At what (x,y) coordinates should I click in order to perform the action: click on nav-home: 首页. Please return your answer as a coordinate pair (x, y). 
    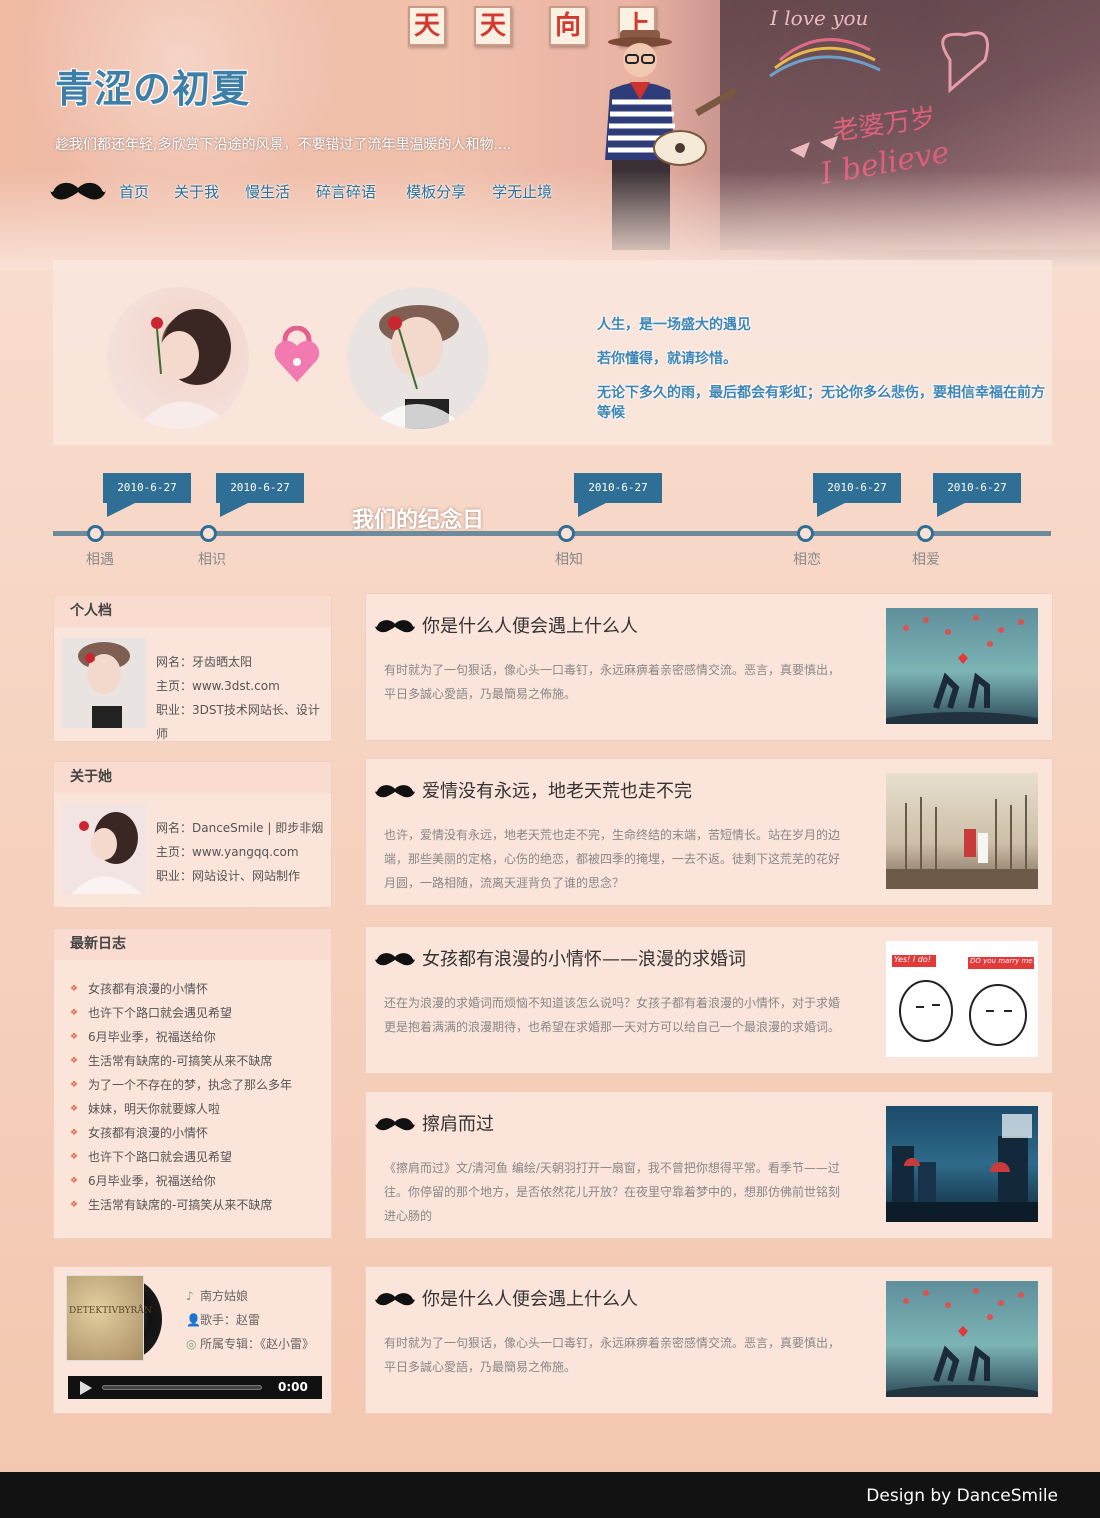
    Looking at the image, I should click on (134, 191).